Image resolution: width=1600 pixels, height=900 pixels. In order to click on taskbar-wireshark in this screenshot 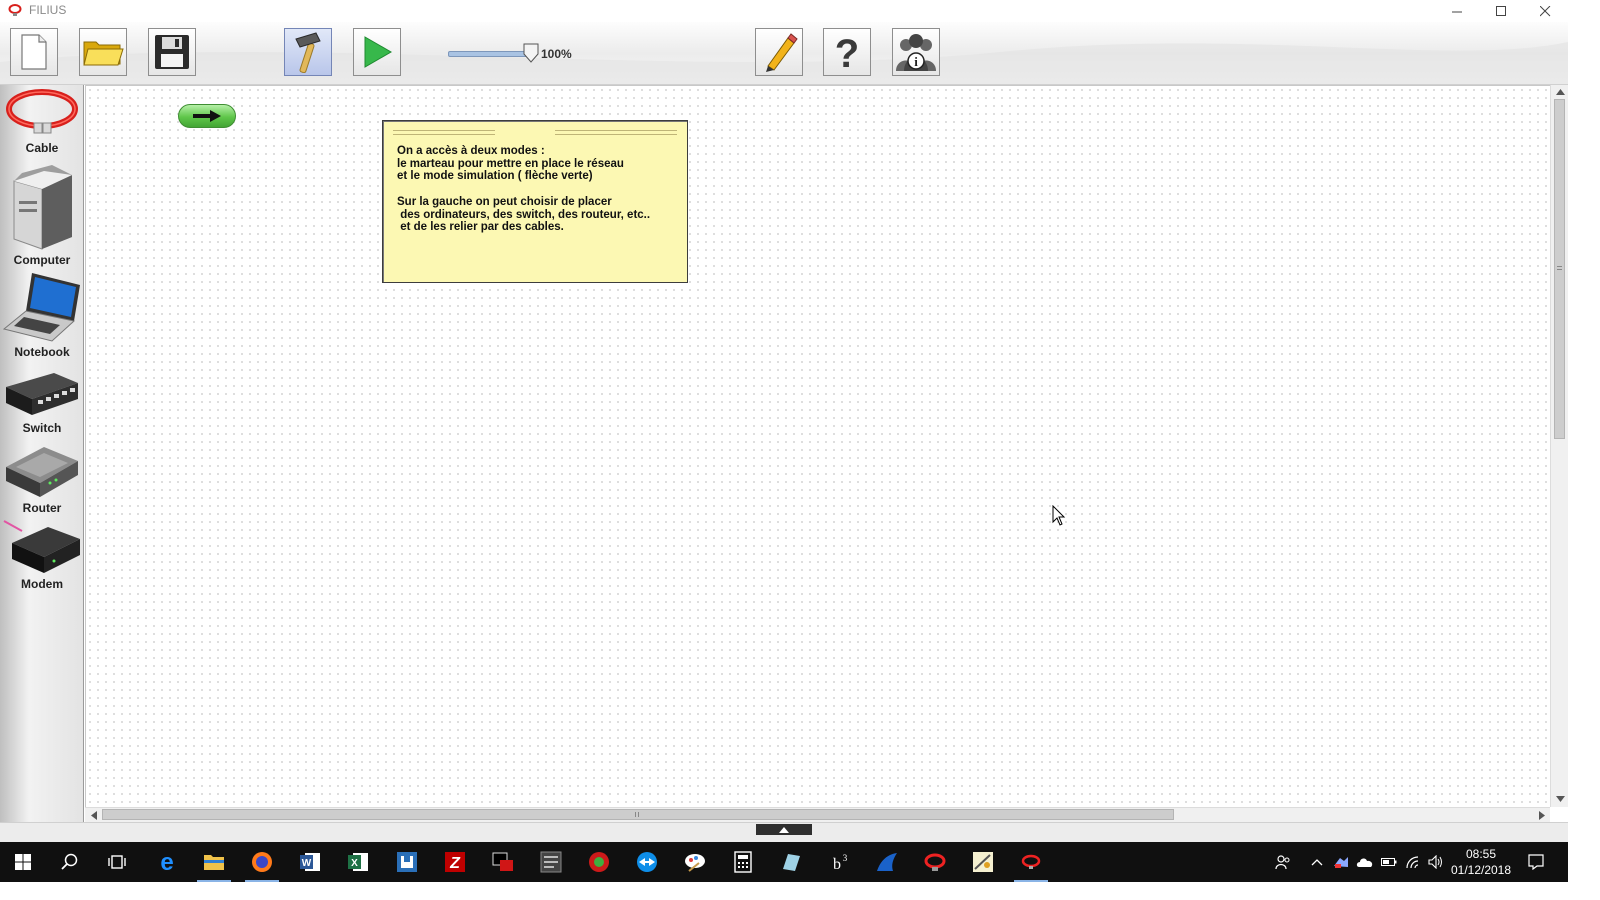, I will do `click(887, 862)`.